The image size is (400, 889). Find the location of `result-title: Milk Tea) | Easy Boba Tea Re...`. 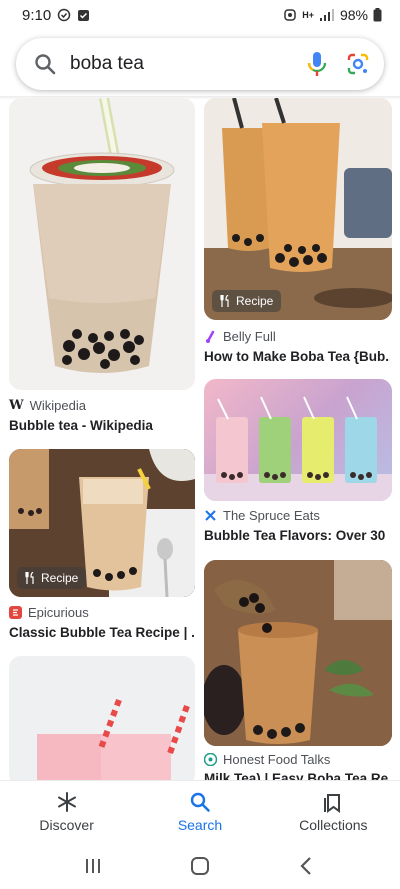

result-title: Milk Tea) | Easy Boba Tea Re... is located at coordinates (297, 775).